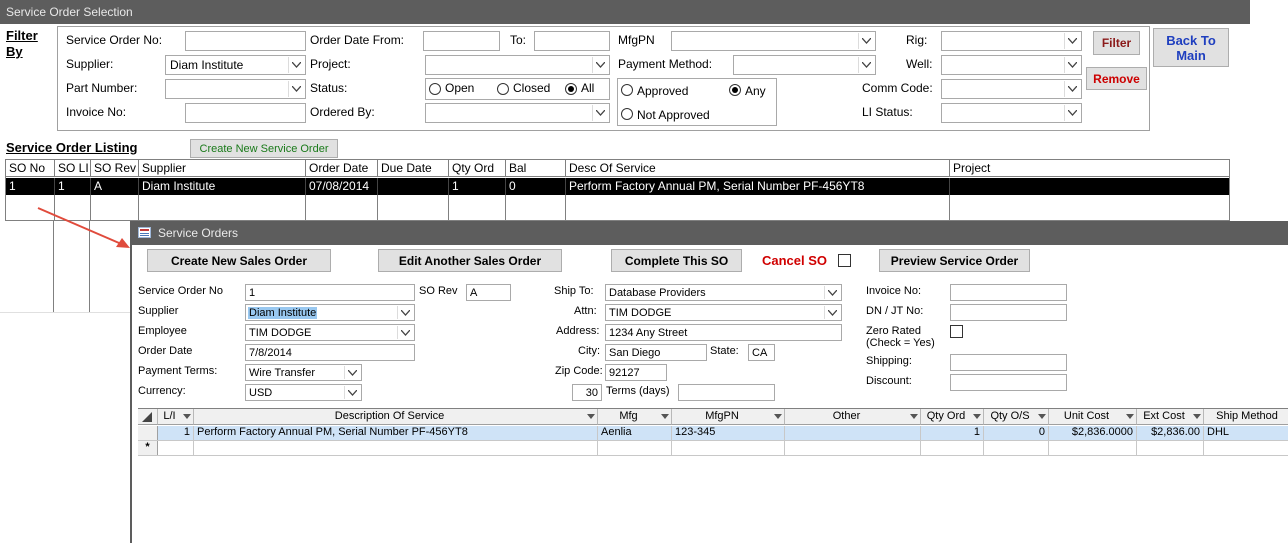 The height and width of the screenshot is (543, 1288). What do you see at coordinates (676, 260) in the screenshot?
I see `complete-this-so-button: Complete This SO` at bounding box center [676, 260].